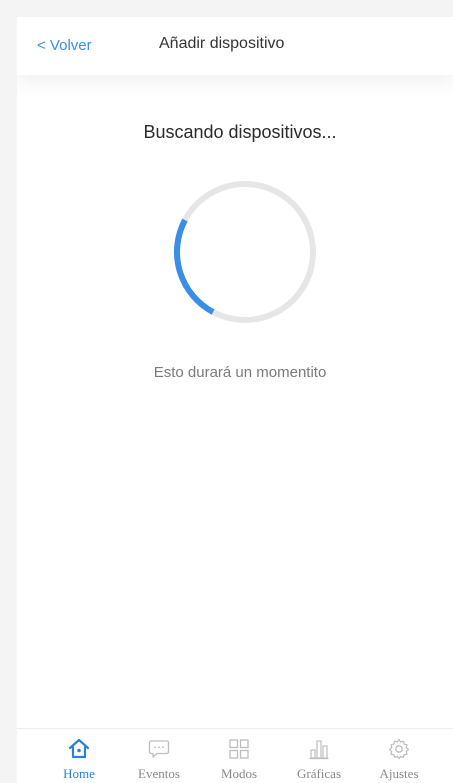  What do you see at coordinates (159, 773) in the screenshot?
I see `tab-eventos-label: Eventos` at bounding box center [159, 773].